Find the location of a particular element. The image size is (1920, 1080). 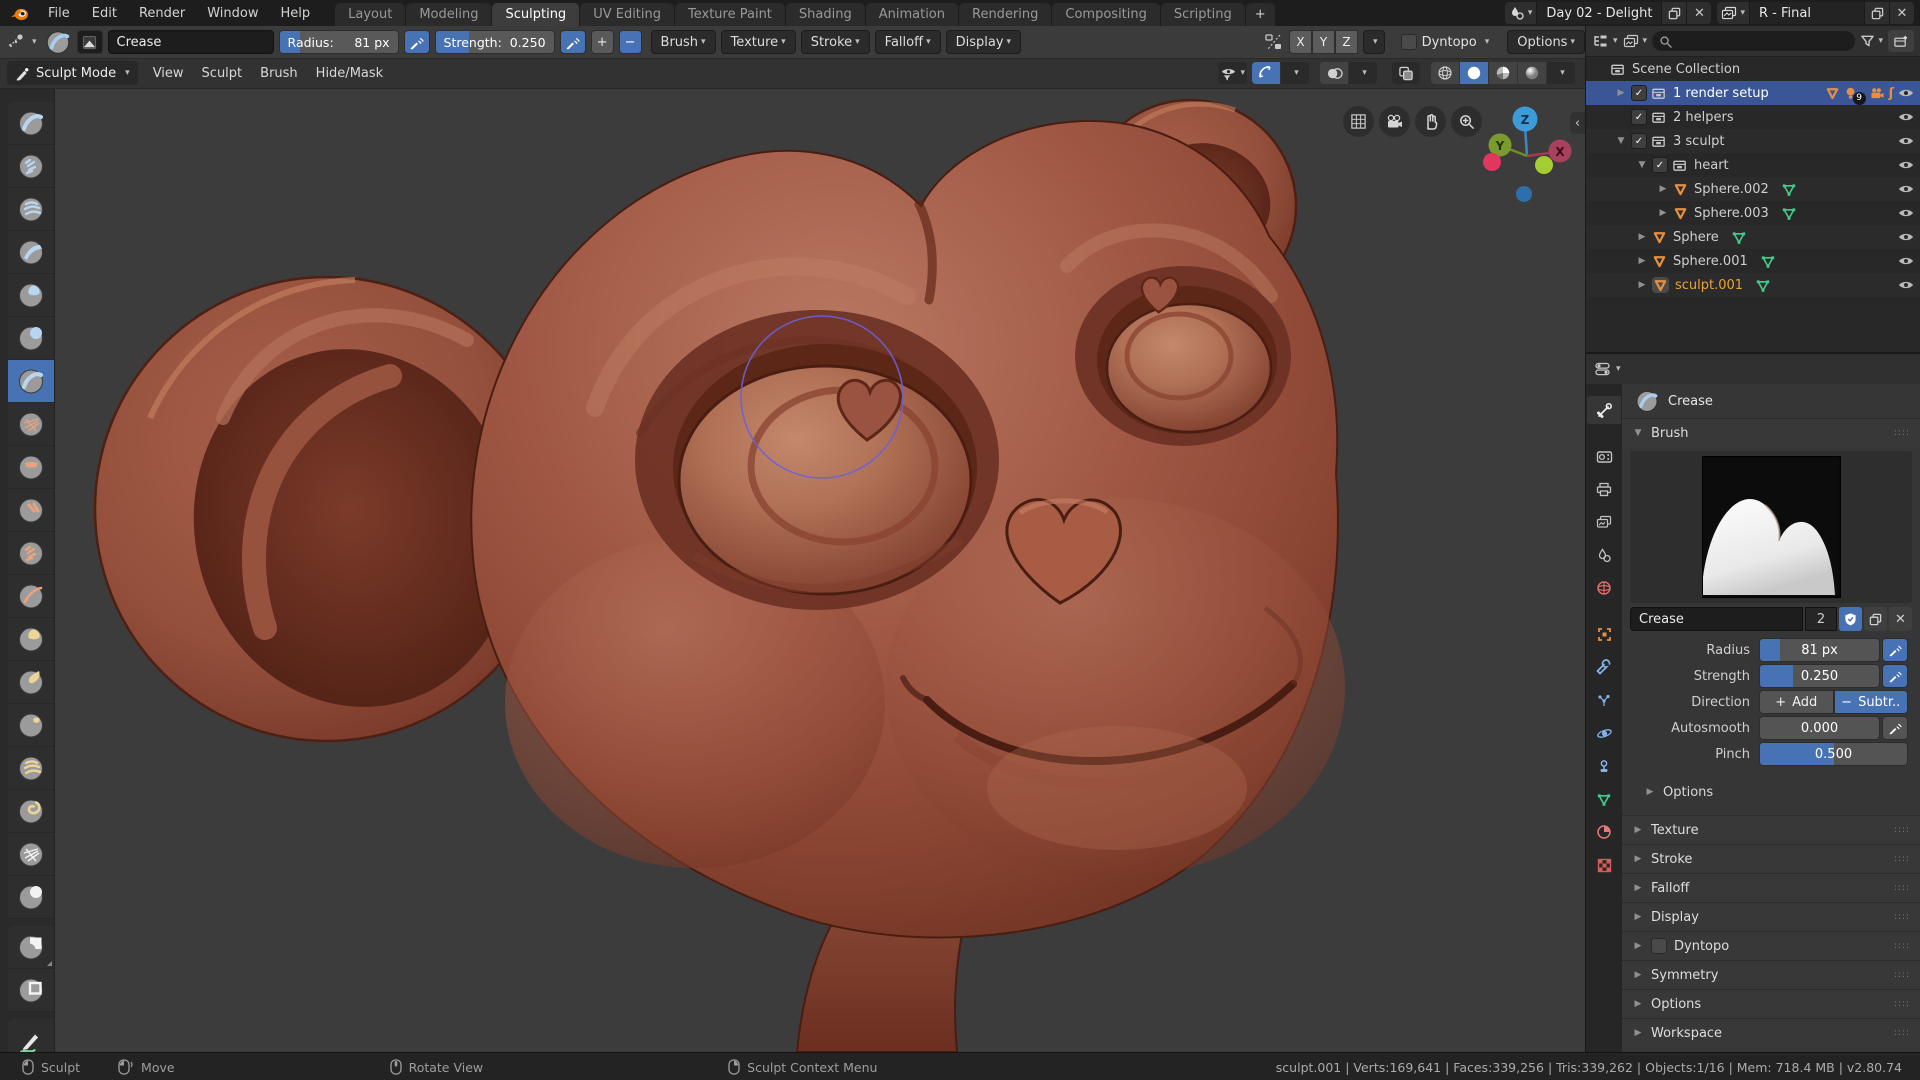

outliner-row-scene-collection: Scene Collection is located at coordinates (1753, 69).